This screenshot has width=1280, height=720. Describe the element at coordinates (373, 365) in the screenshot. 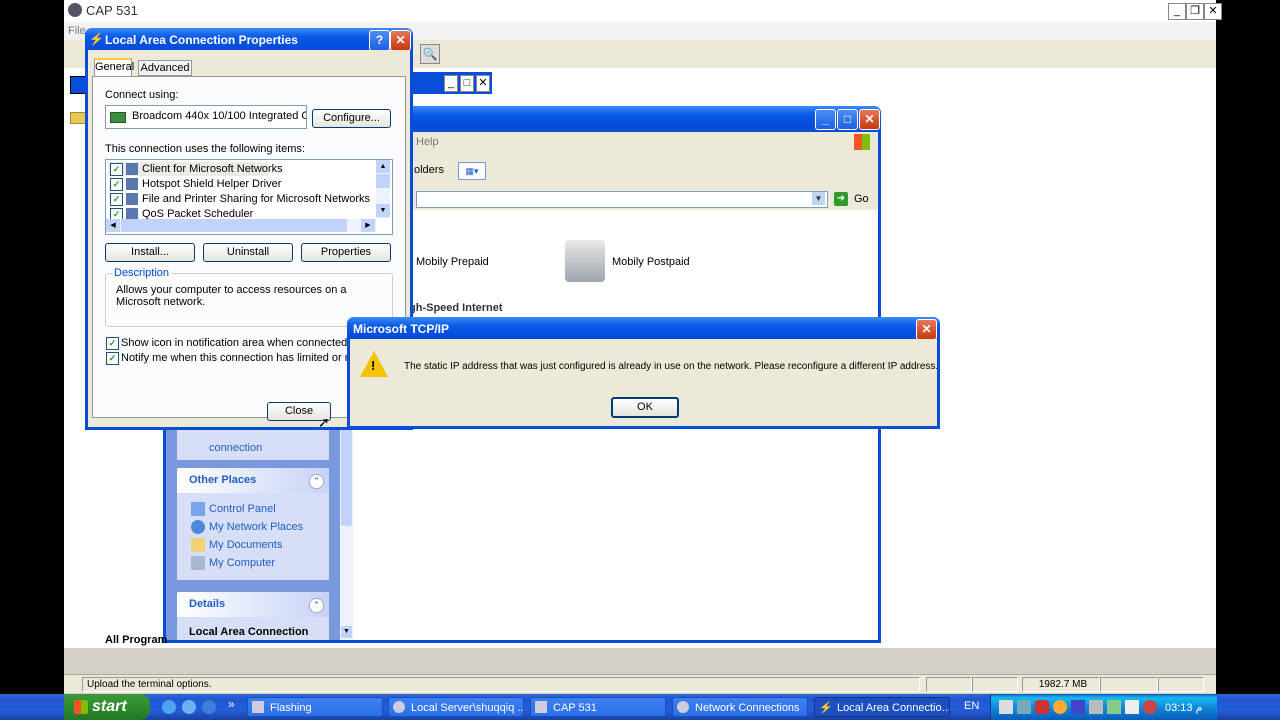

I see `warning-mark: !` at that location.